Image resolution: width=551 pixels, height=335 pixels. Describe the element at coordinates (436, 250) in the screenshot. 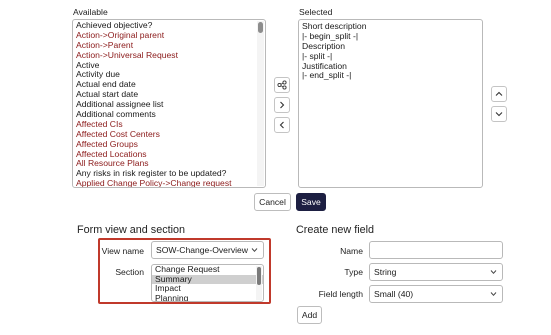

I see `name-input` at that location.